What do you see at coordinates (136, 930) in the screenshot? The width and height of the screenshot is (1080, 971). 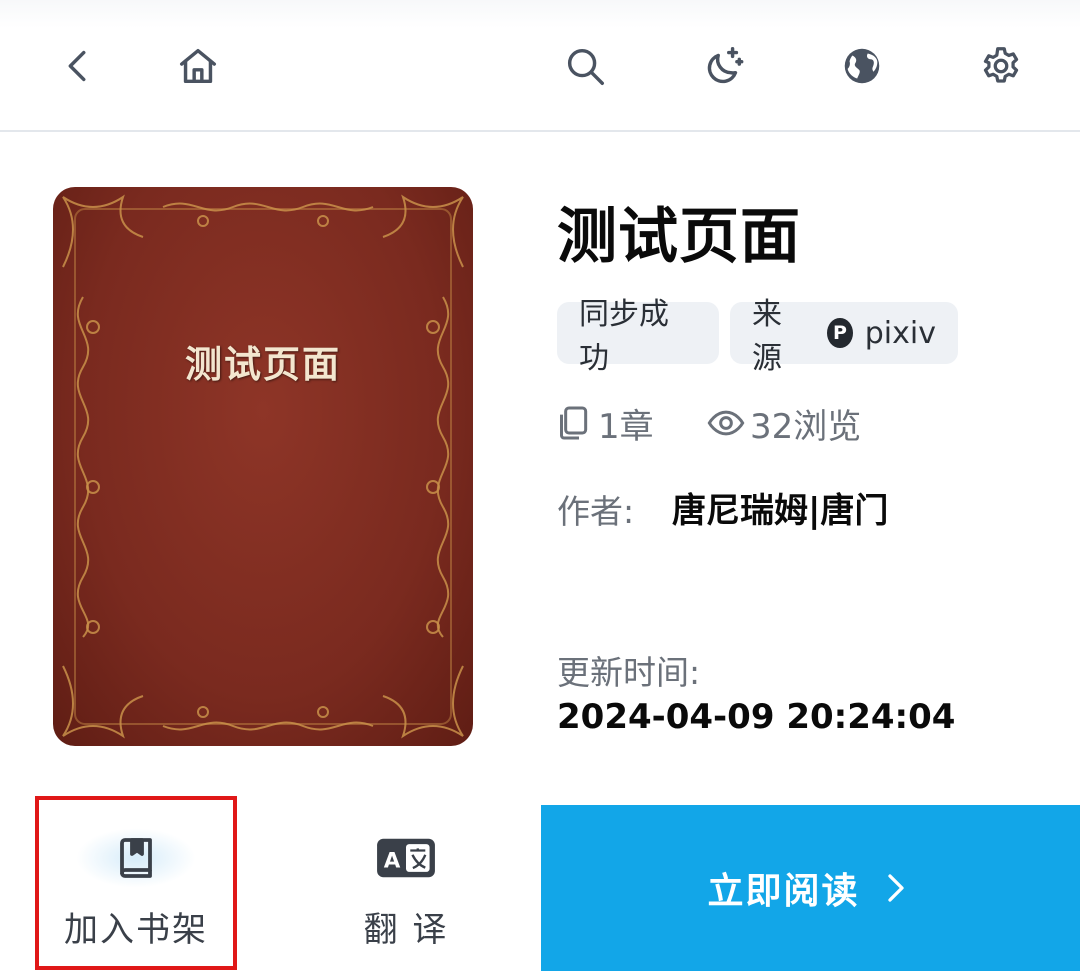 I see `add-to-bookshelf-label: 加入书架` at bounding box center [136, 930].